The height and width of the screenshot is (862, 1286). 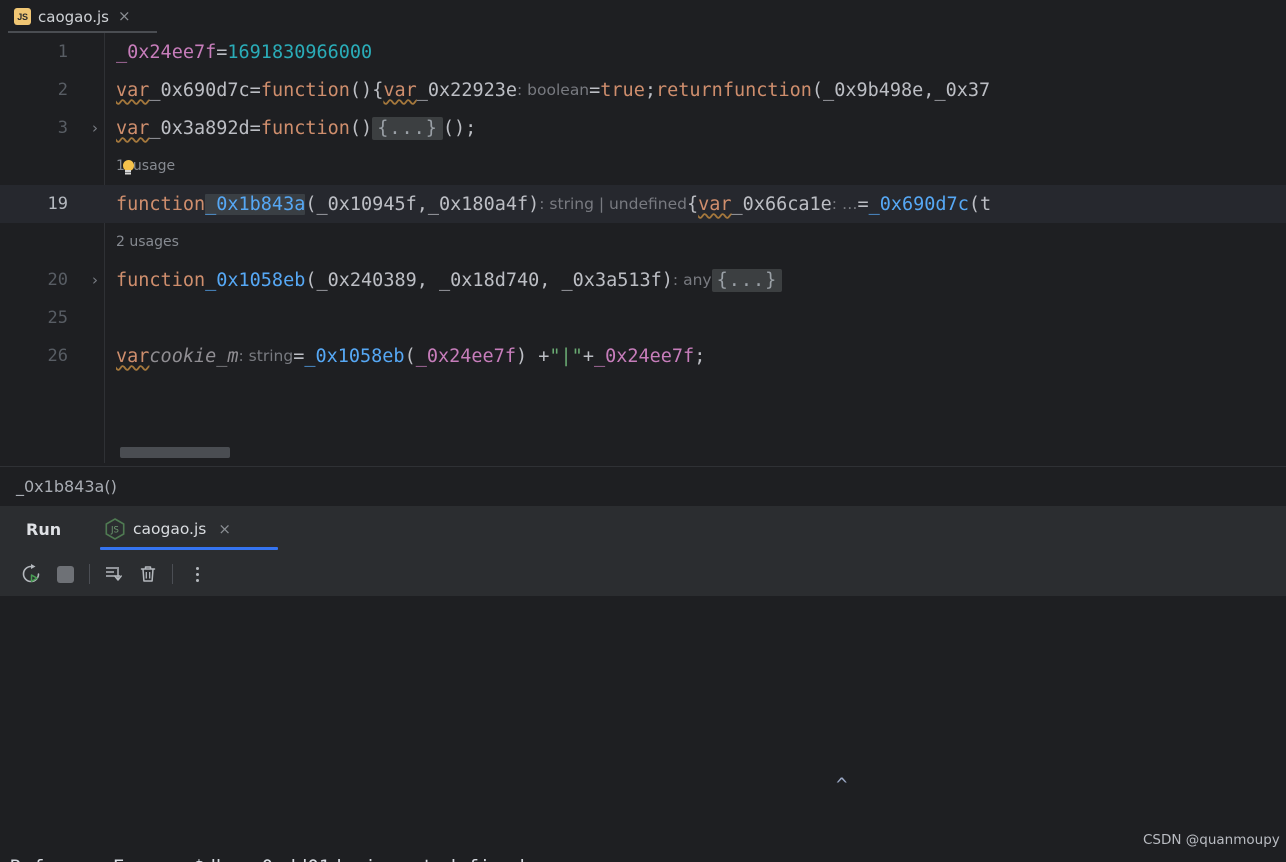 I want to click on usage-hint: 2 usages, so click(x=147, y=242).